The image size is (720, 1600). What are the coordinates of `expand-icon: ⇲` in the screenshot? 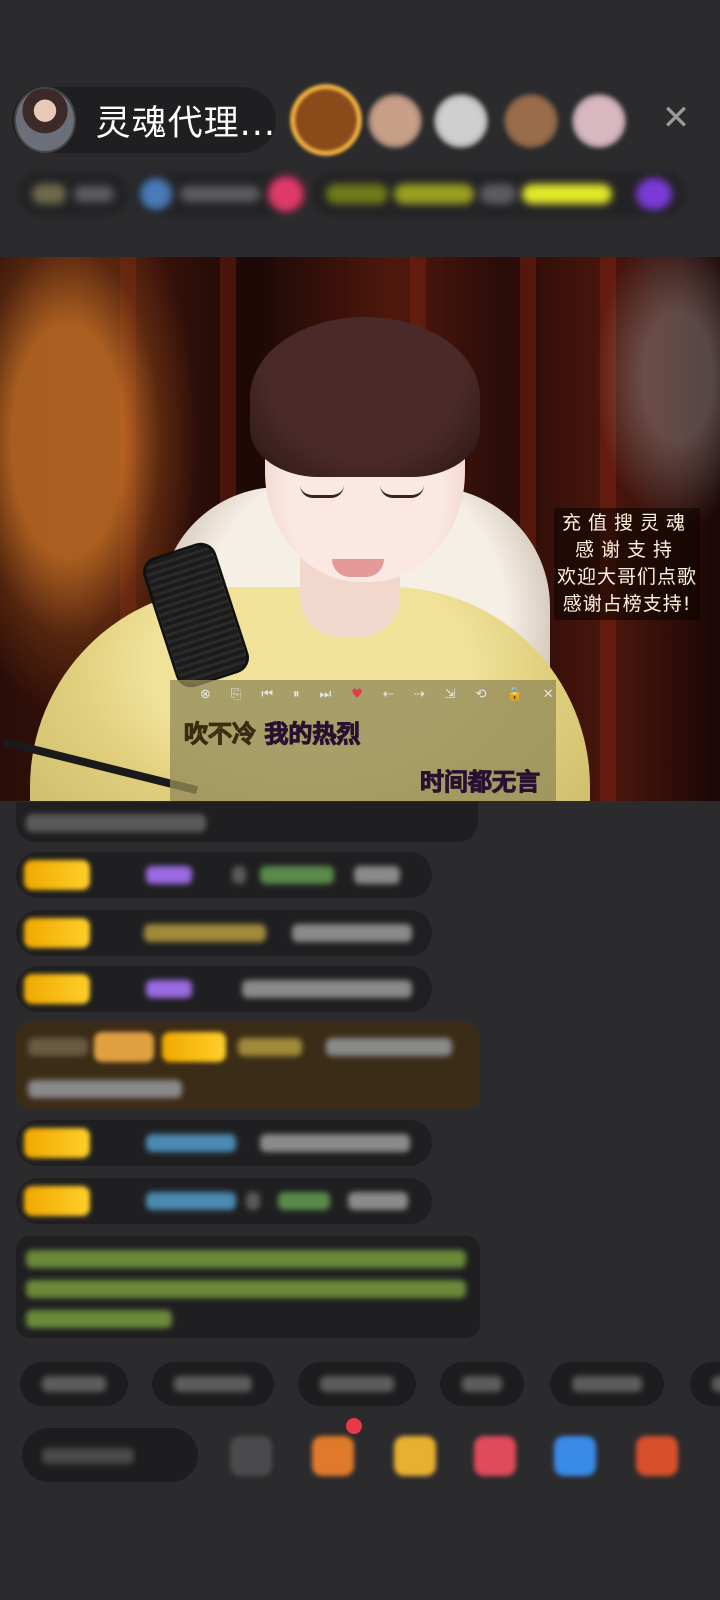 It's located at (450, 694).